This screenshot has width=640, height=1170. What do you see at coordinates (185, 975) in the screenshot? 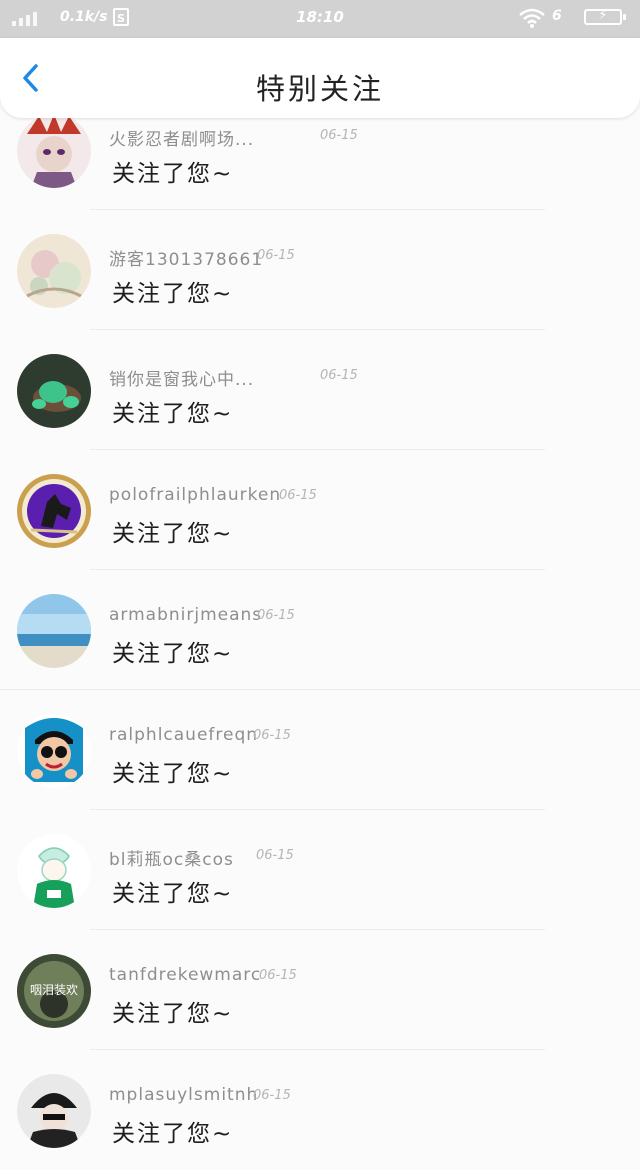
I see `username: tanfdrekewmarc` at bounding box center [185, 975].